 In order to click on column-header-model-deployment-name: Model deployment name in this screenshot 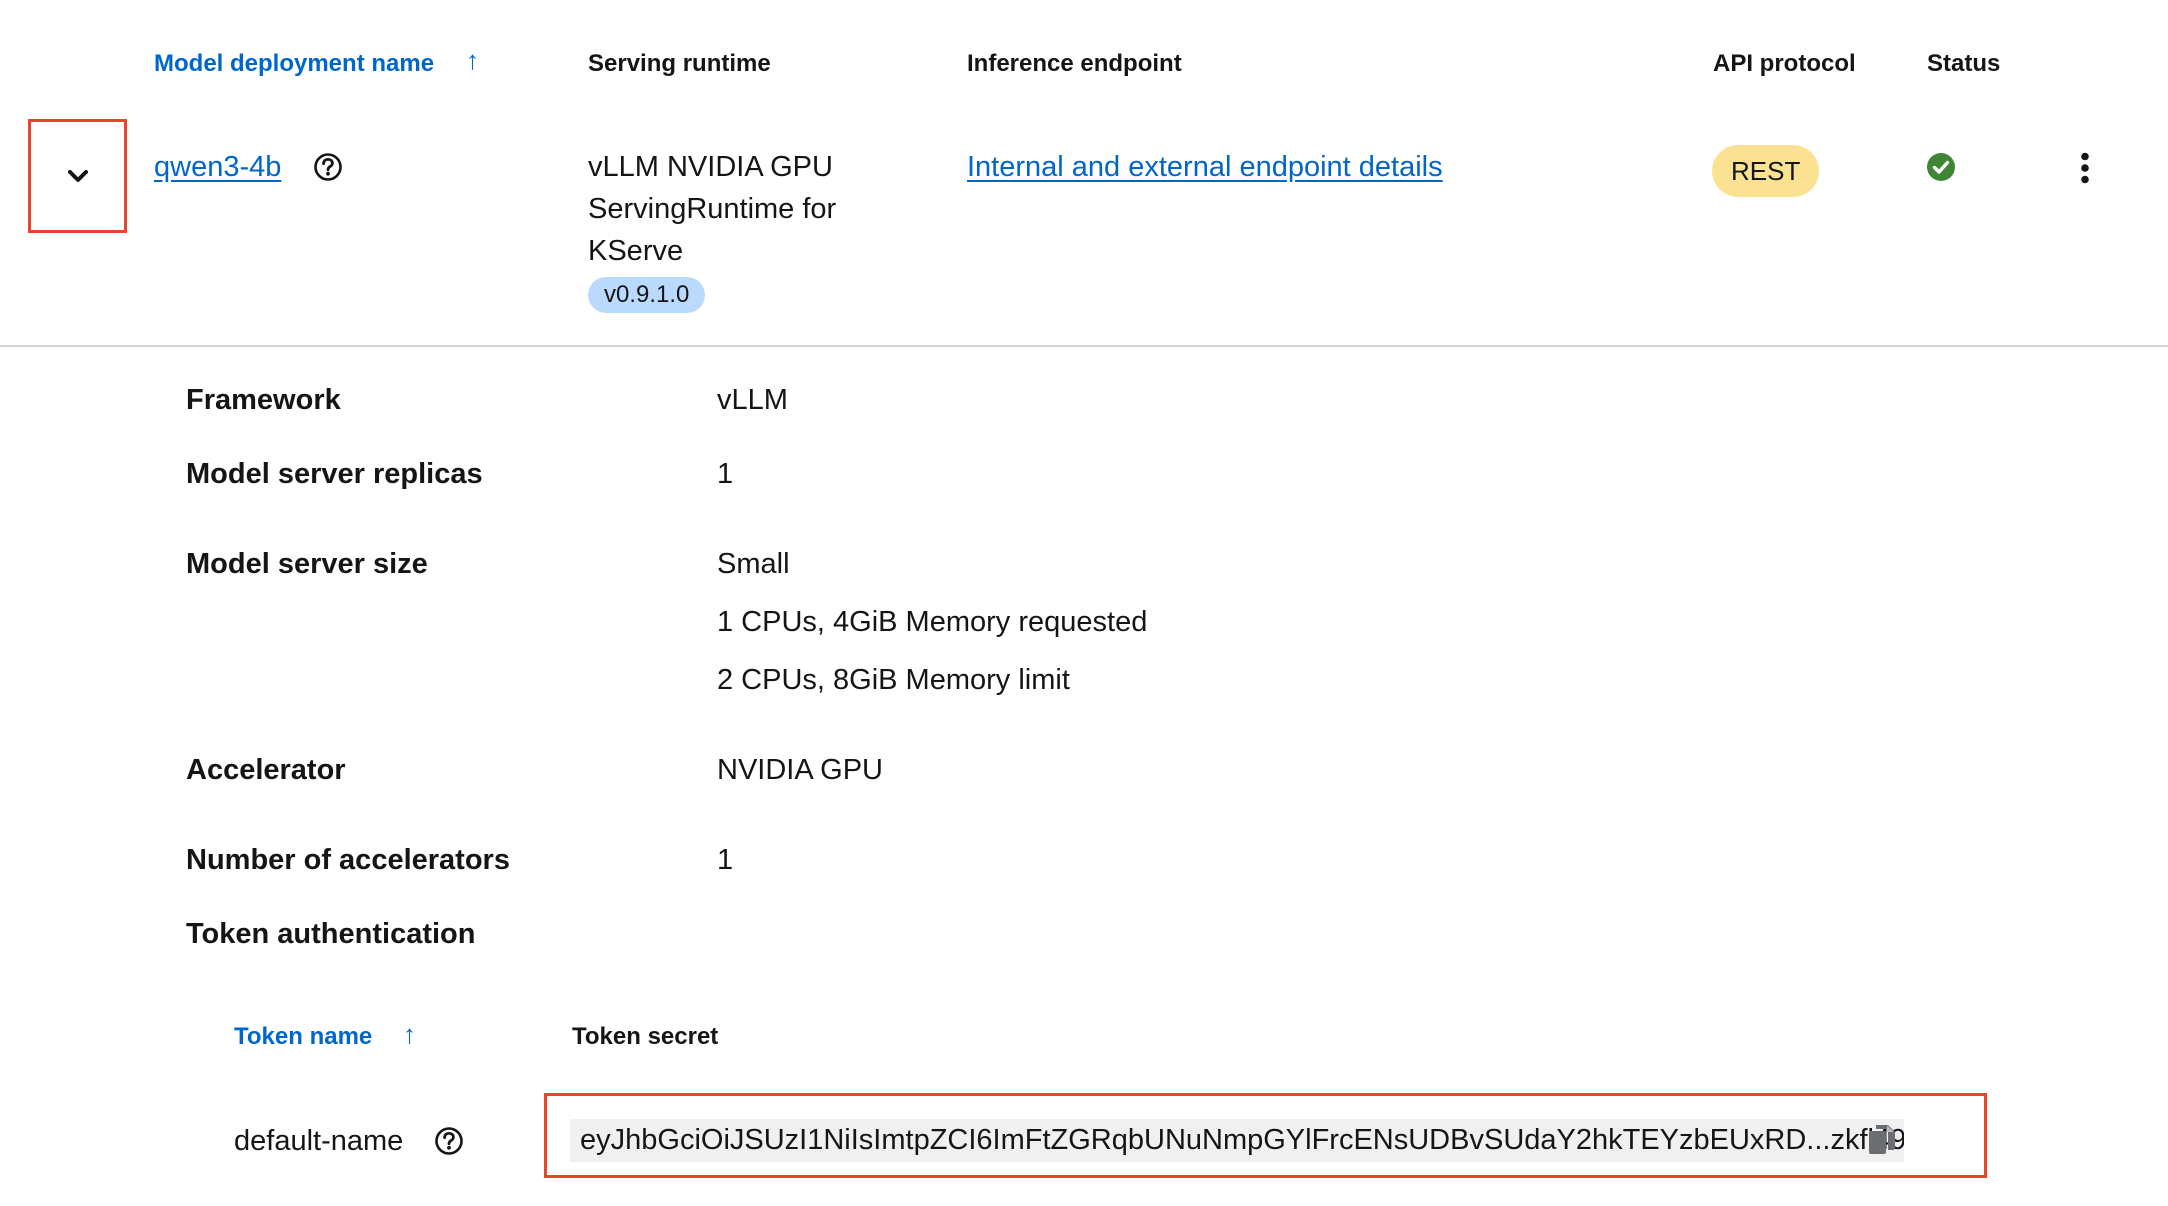, I will do `click(294, 64)`.